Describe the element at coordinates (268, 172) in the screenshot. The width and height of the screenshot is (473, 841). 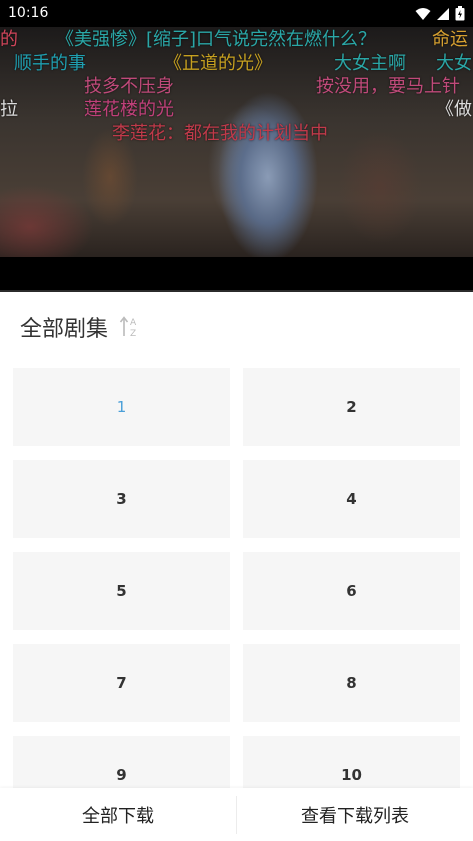
I see `video-figure` at that location.